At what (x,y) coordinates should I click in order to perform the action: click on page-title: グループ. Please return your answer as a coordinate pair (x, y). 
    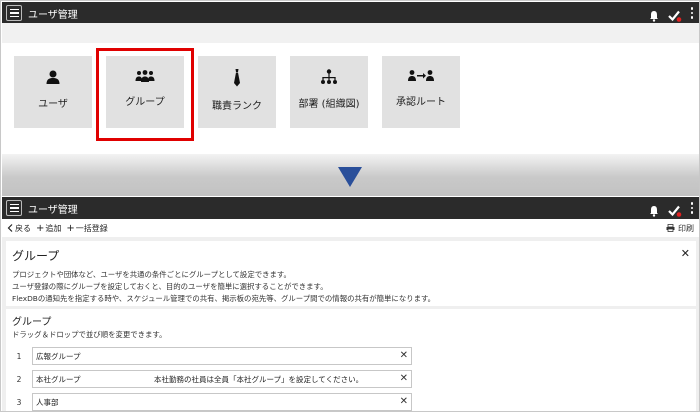
    Looking at the image, I should click on (36, 256).